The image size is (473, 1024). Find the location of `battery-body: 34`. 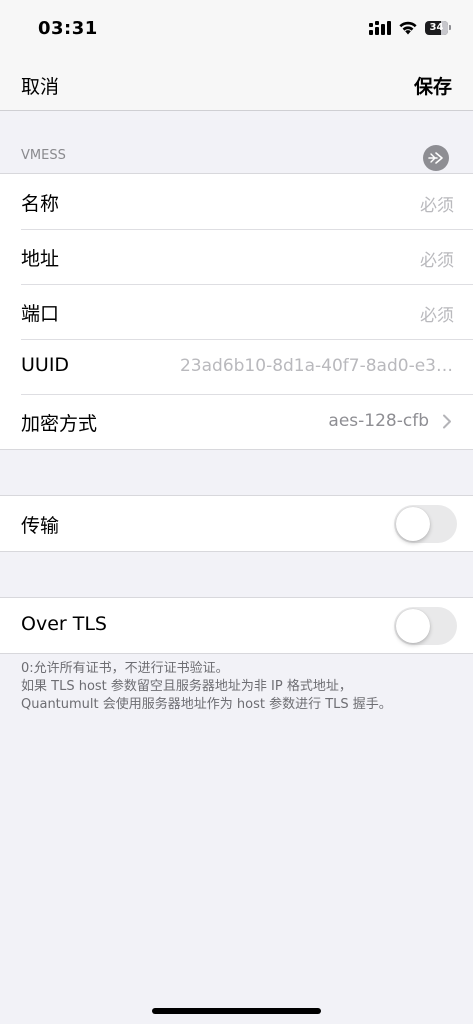

battery-body: 34 is located at coordinates (436, 27).